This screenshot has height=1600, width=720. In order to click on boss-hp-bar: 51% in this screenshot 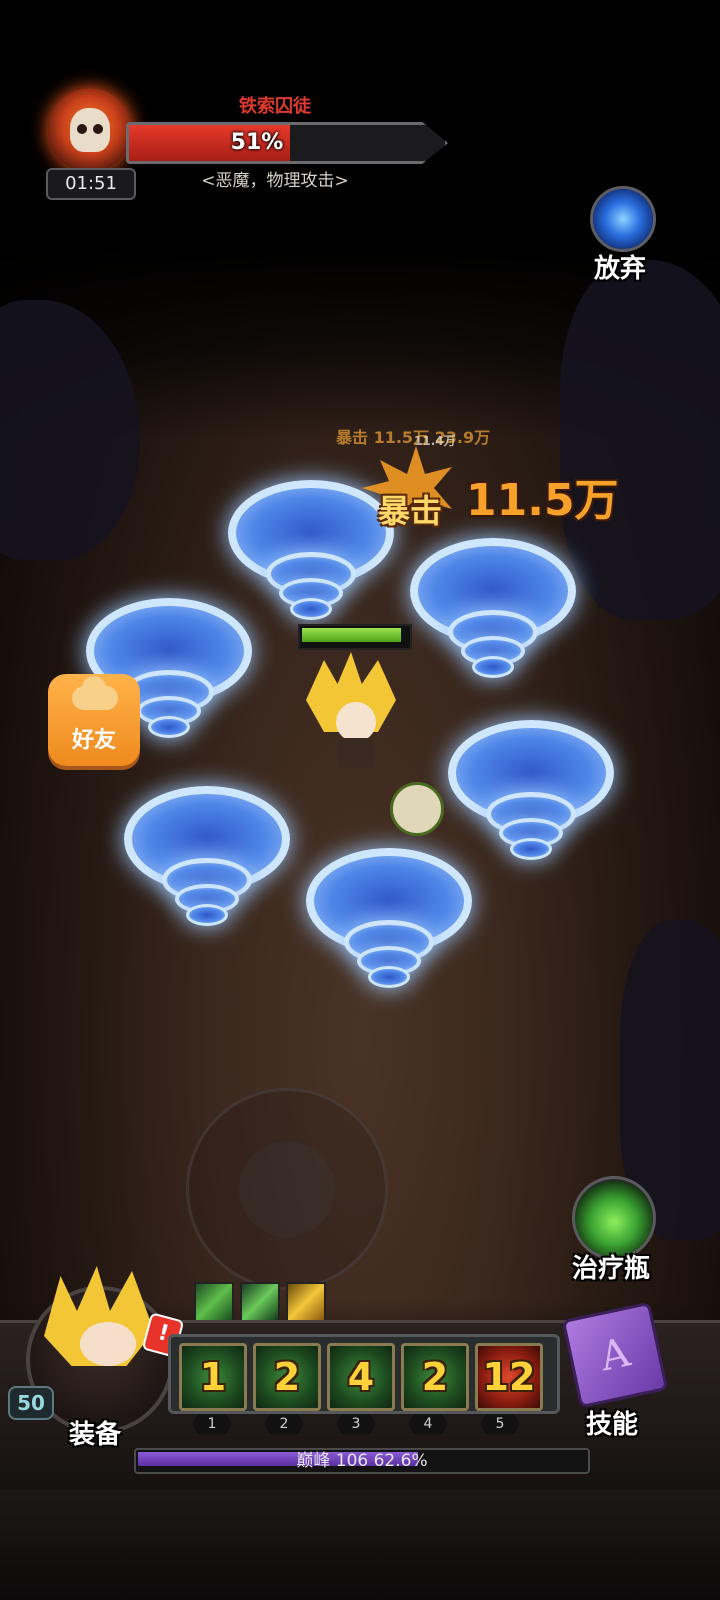, I will do `click(287, 143)`.